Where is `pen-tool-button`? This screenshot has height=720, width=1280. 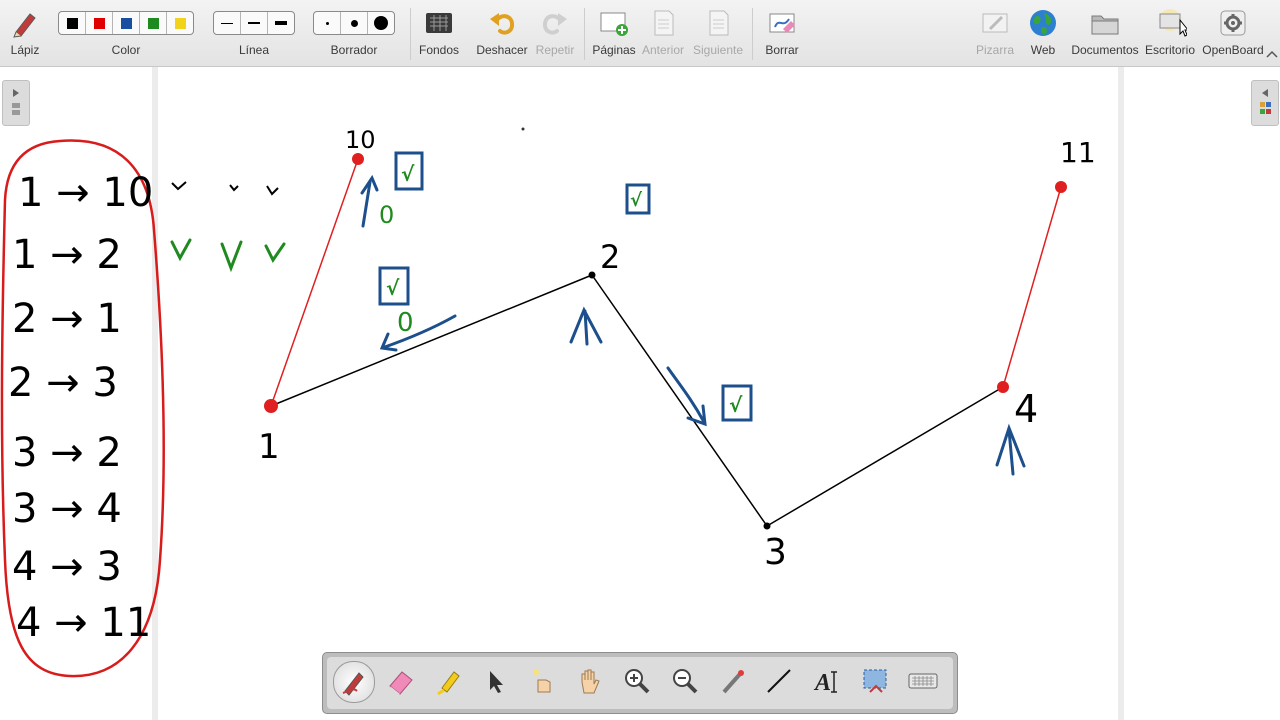
pen-tool-button is located at coordinates (354, 682).